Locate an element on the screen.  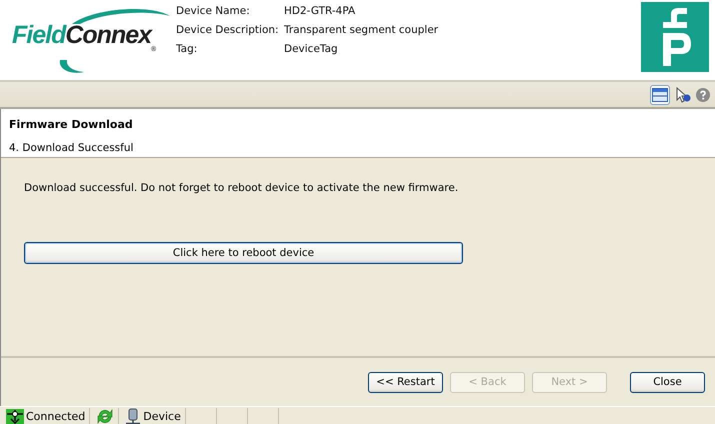
wizard-button: Close is located at coordinates (667, 382).